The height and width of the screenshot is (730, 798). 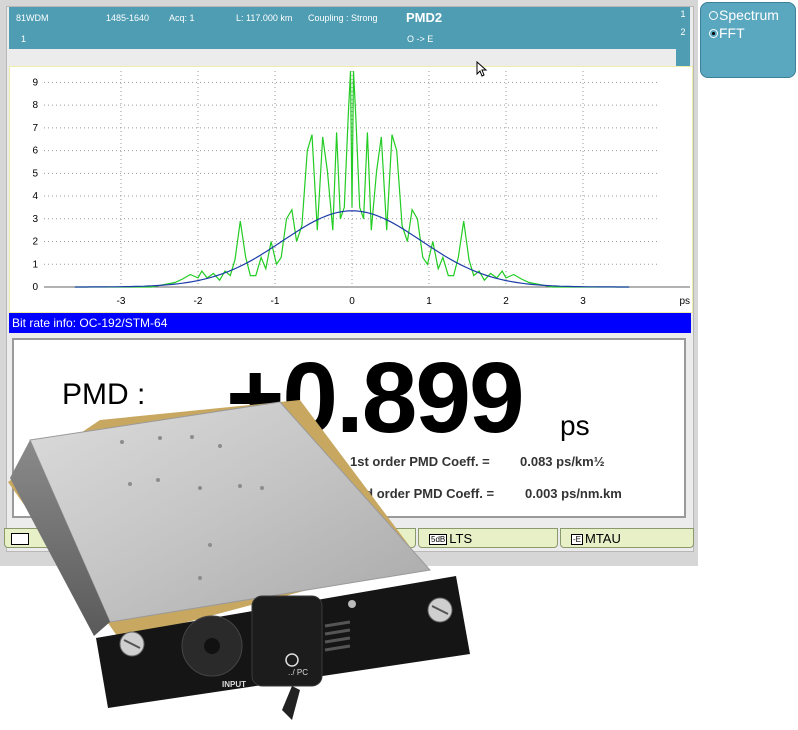 What do you see at coordinates (749, 15) in the screenshot?
I see `spectrum-option-label: Spectrum` at bounding box center [749, 15].